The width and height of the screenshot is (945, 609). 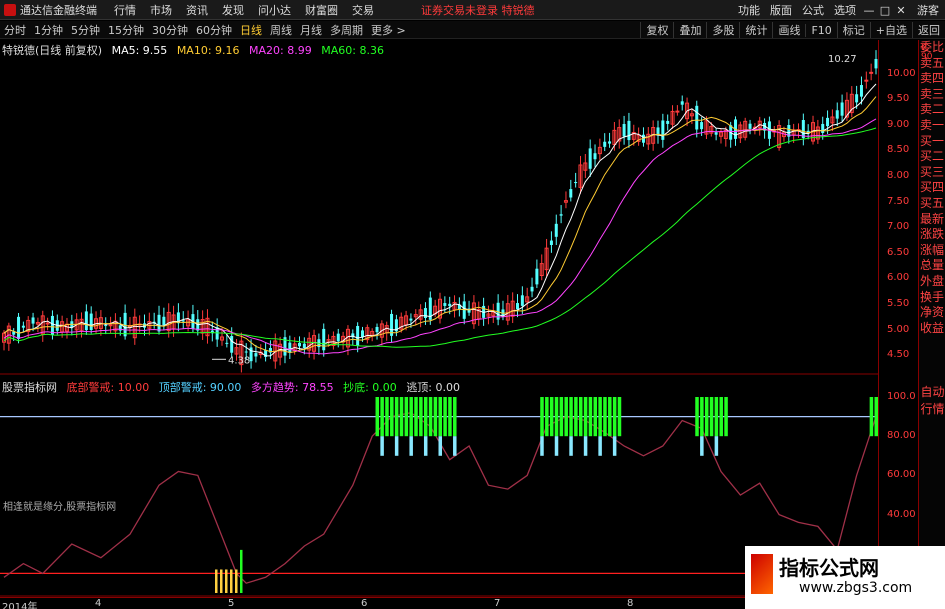 What do you see at coordinates (251, 30) in the screenshot?
I see `period-daily: 日线` at bounding box center [251, 30].